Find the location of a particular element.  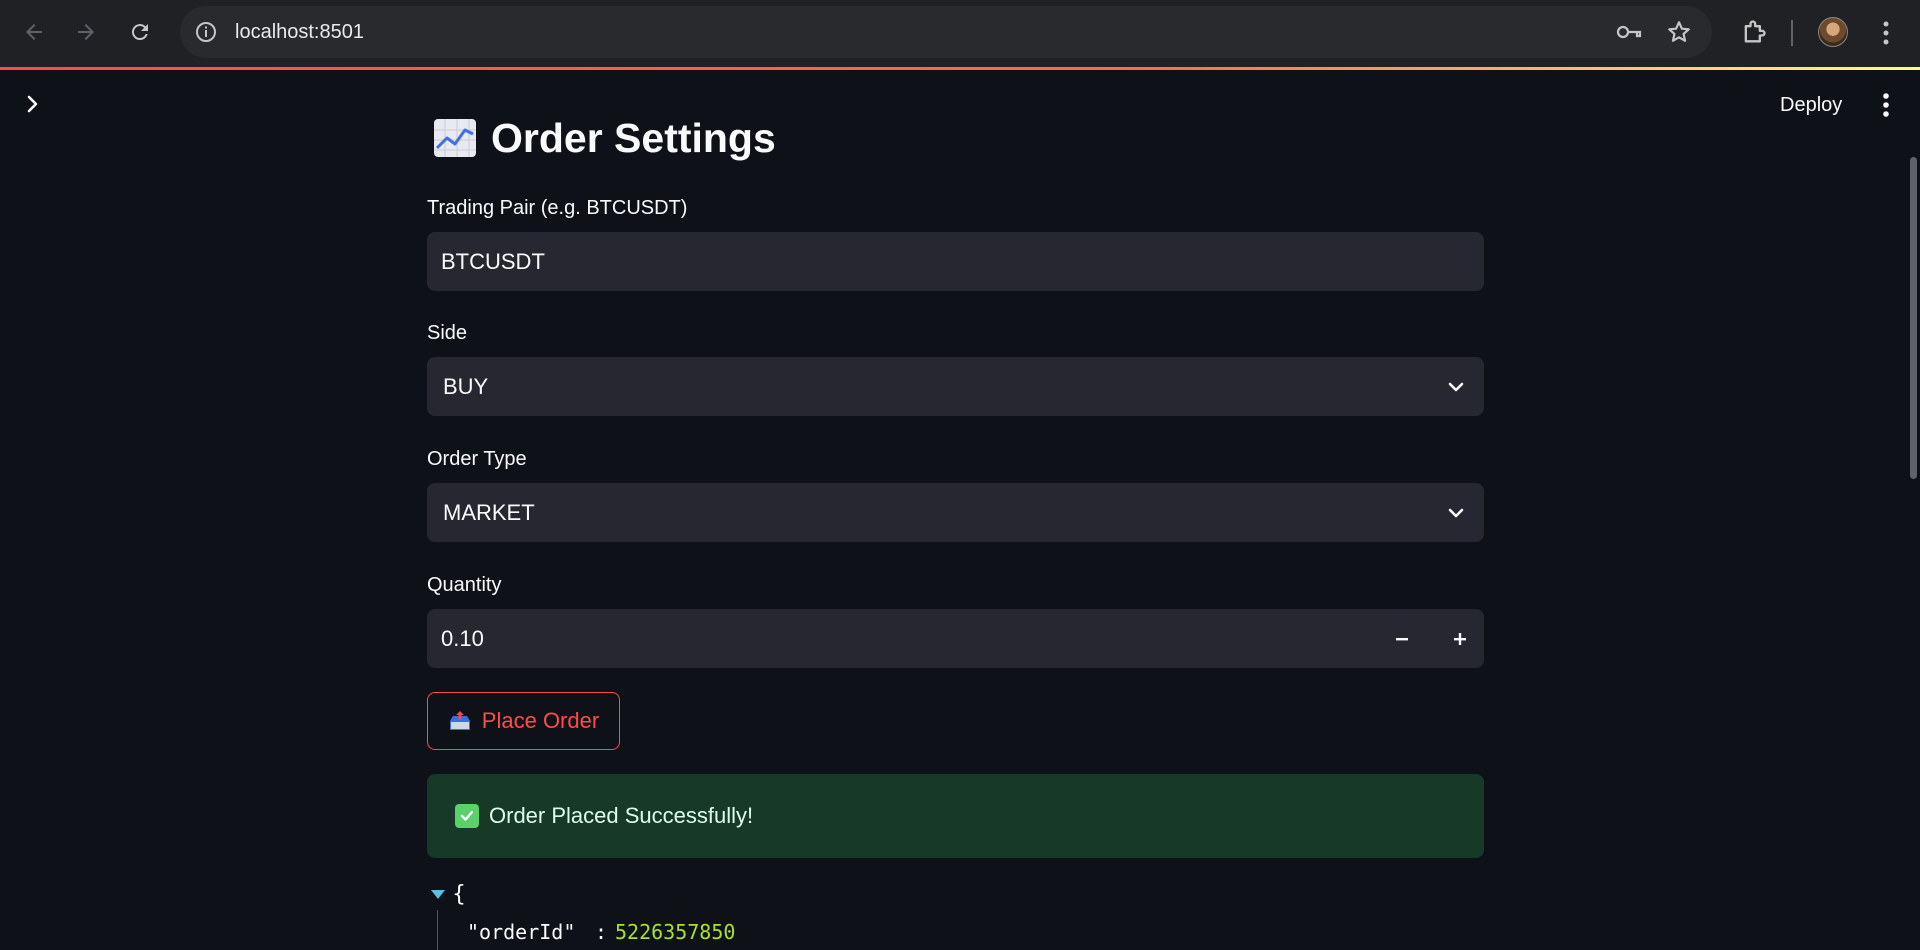

url-text: localhost:8501 is located at coordinates (299, 32).